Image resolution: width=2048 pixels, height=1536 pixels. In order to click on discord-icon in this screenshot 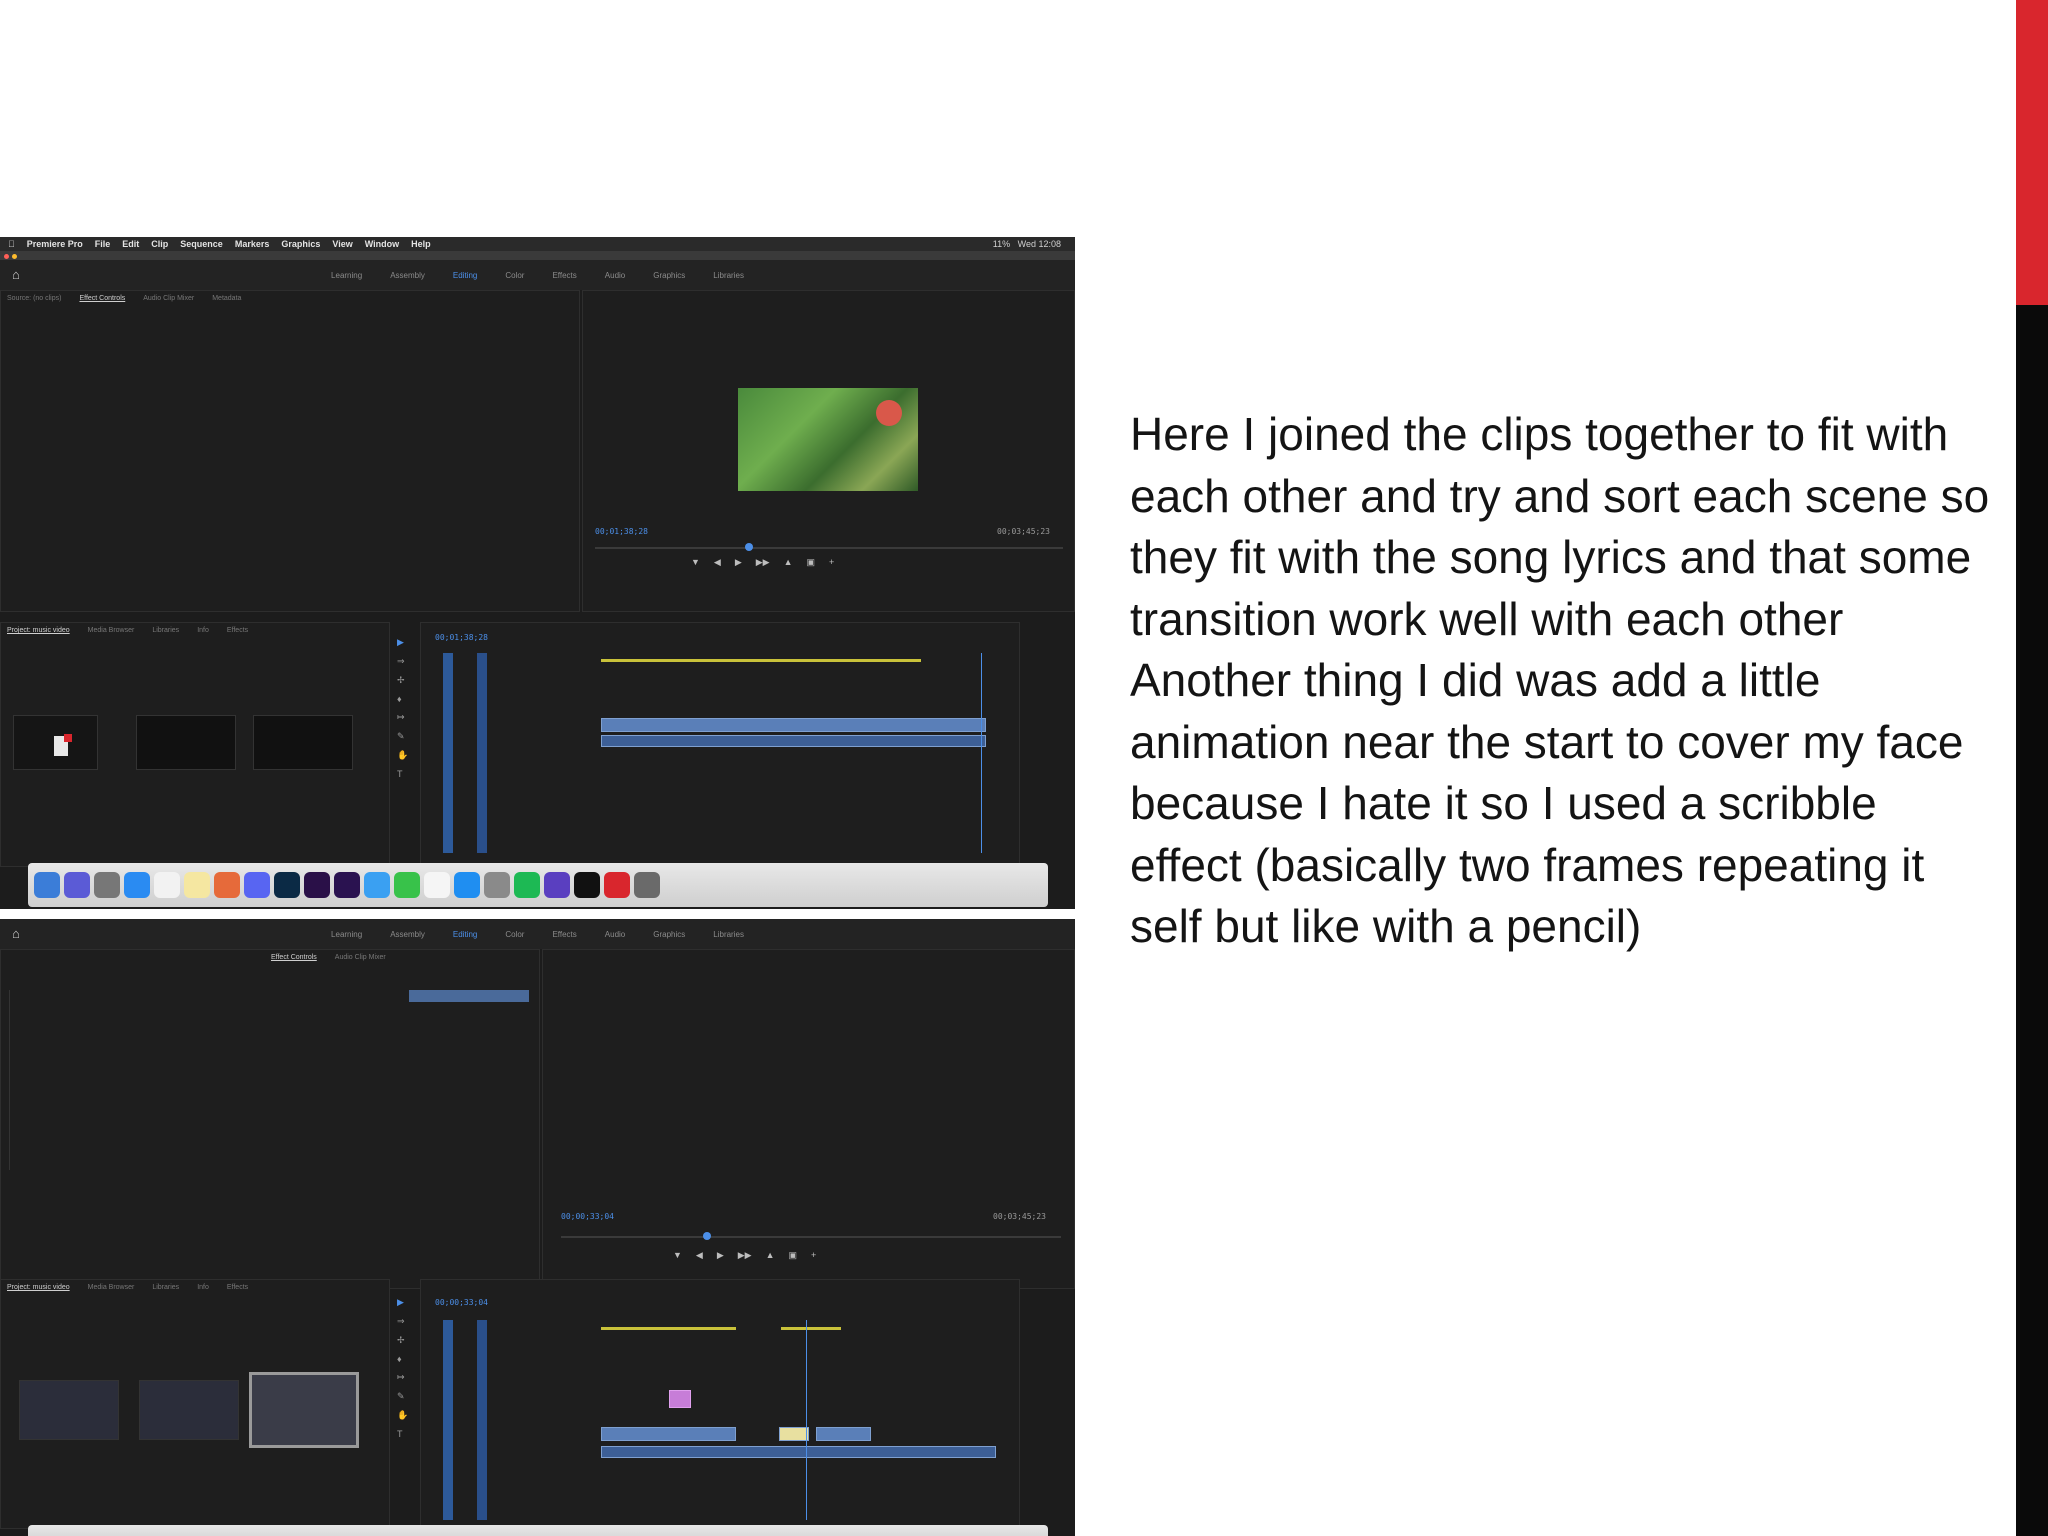, I will do `click(257, 885)`.